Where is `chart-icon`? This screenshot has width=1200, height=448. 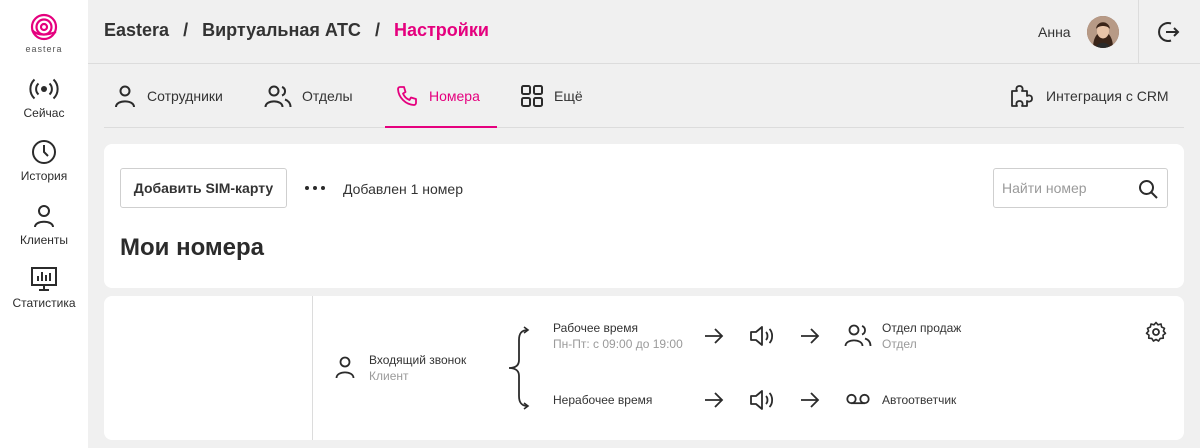
chart-icon is located at coordinates (44, 279).